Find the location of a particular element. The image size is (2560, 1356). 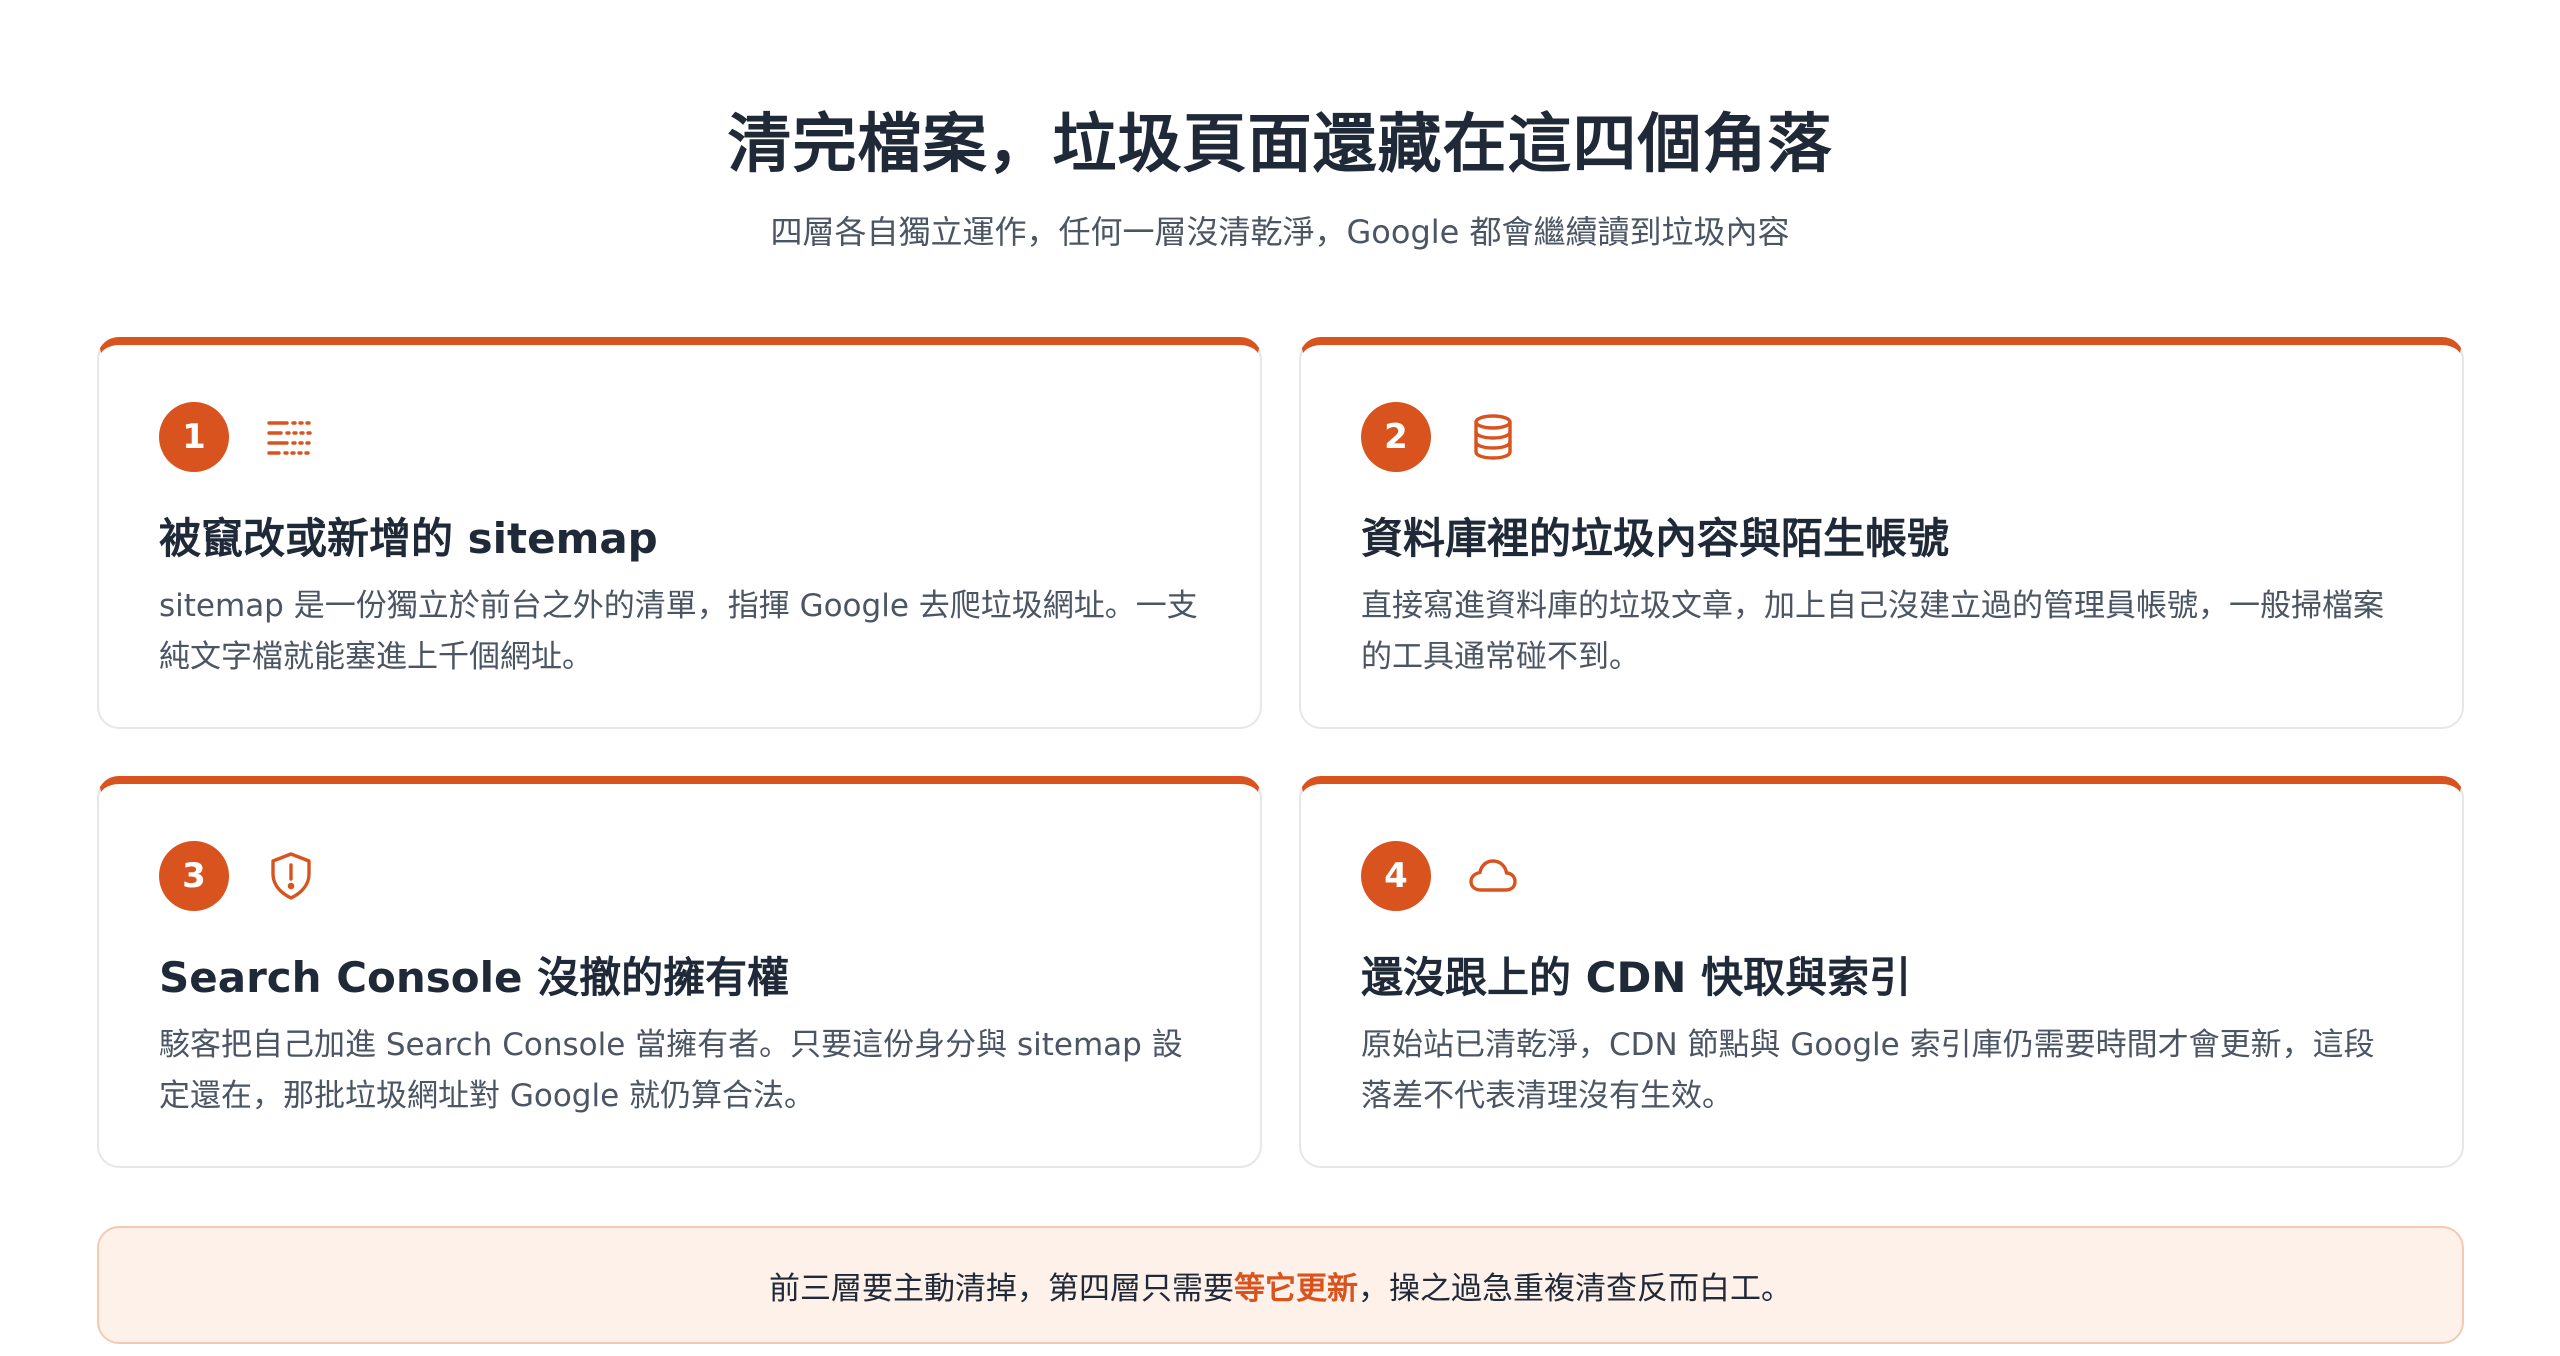

step-number-badge: 1 is located at coordinates (194, 437).